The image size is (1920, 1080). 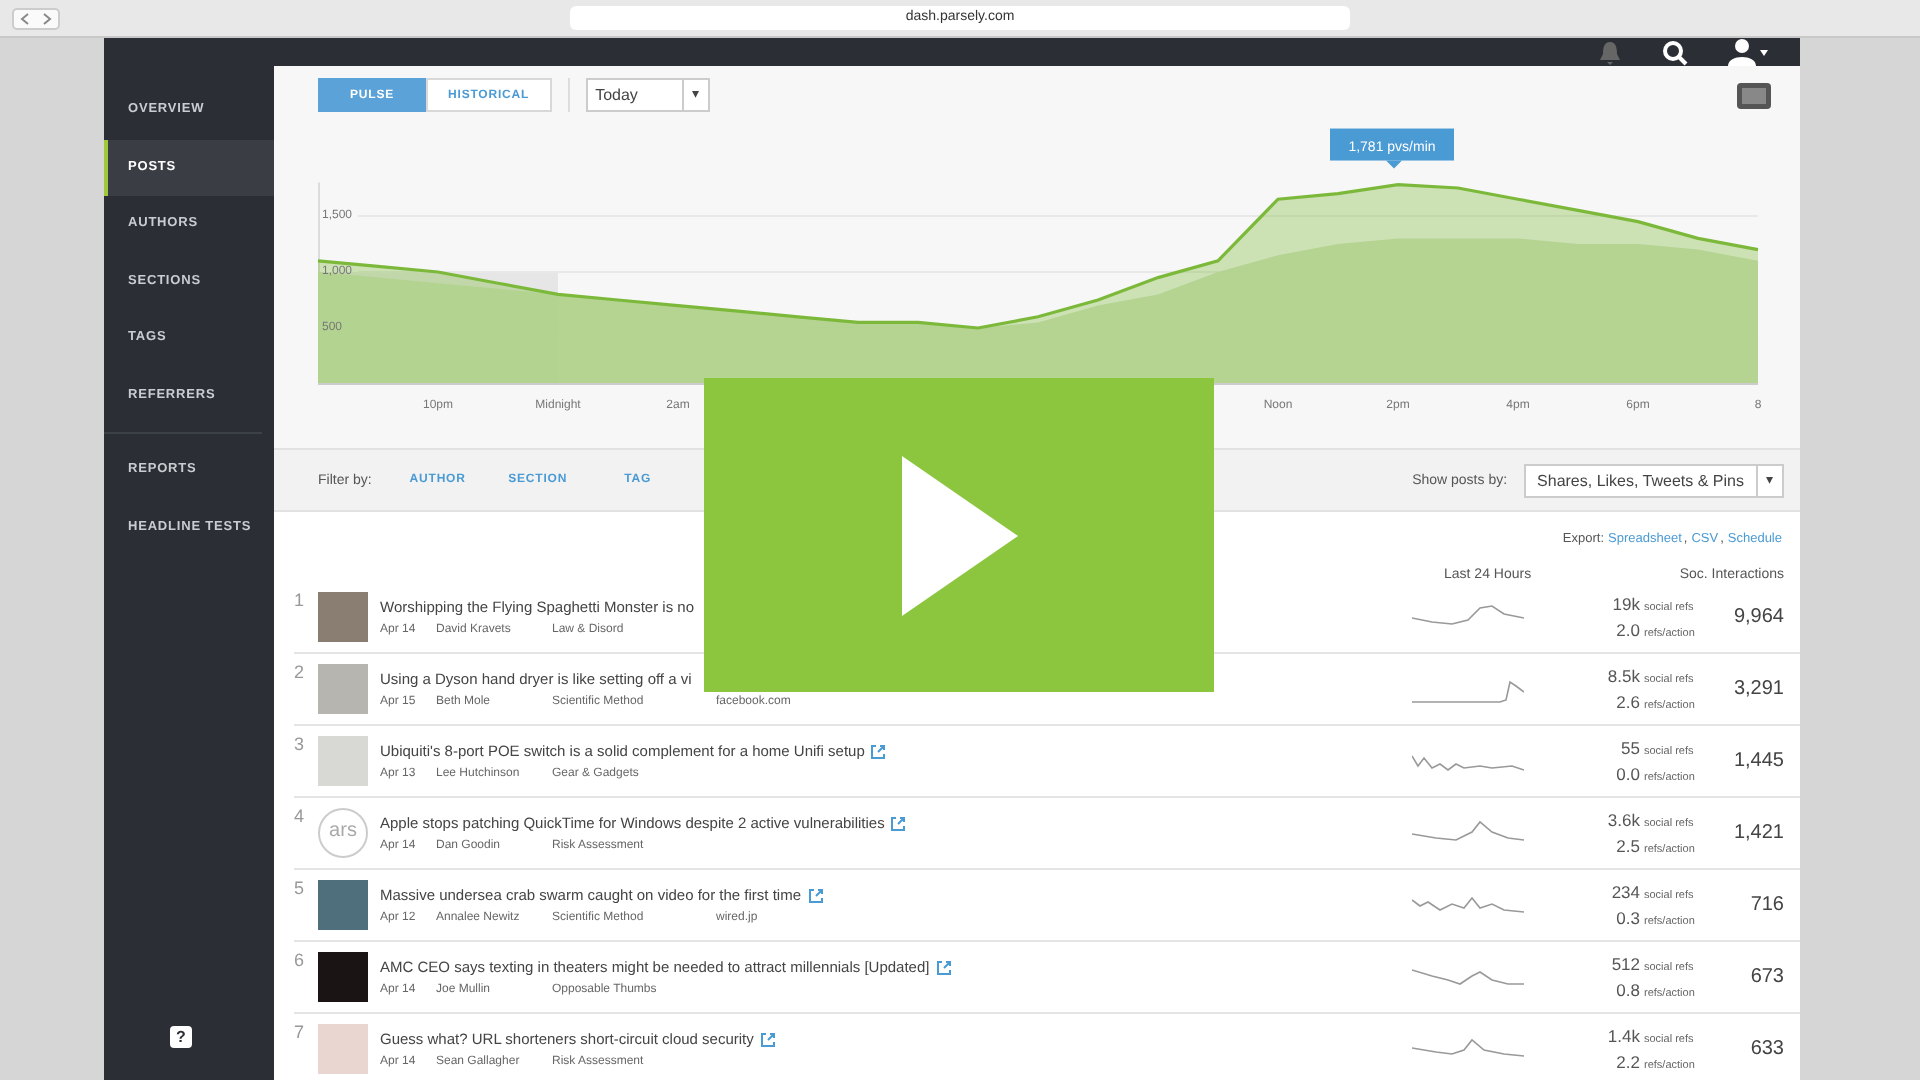 I want to click on refs-per-action-value: 0.8, so click(x=1628, y=990).